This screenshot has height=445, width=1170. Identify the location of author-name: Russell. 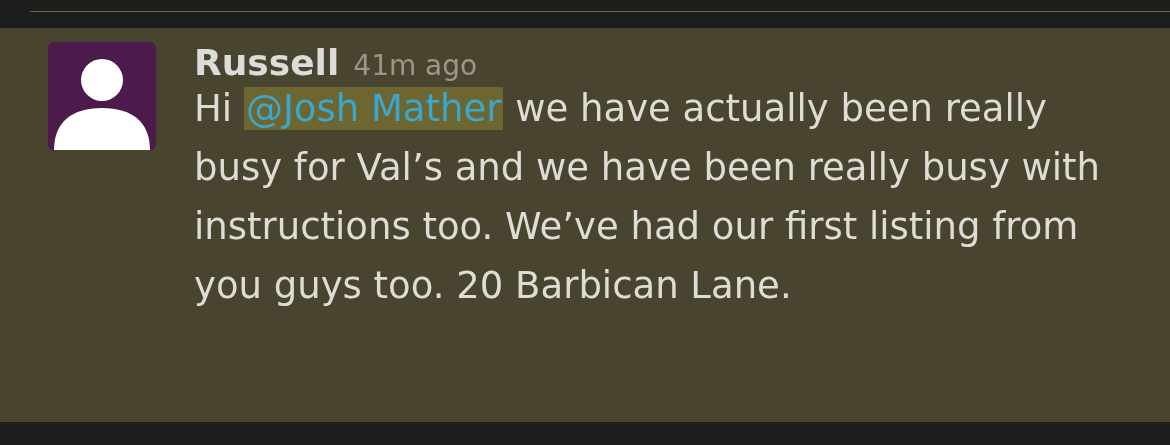
(267, 62).